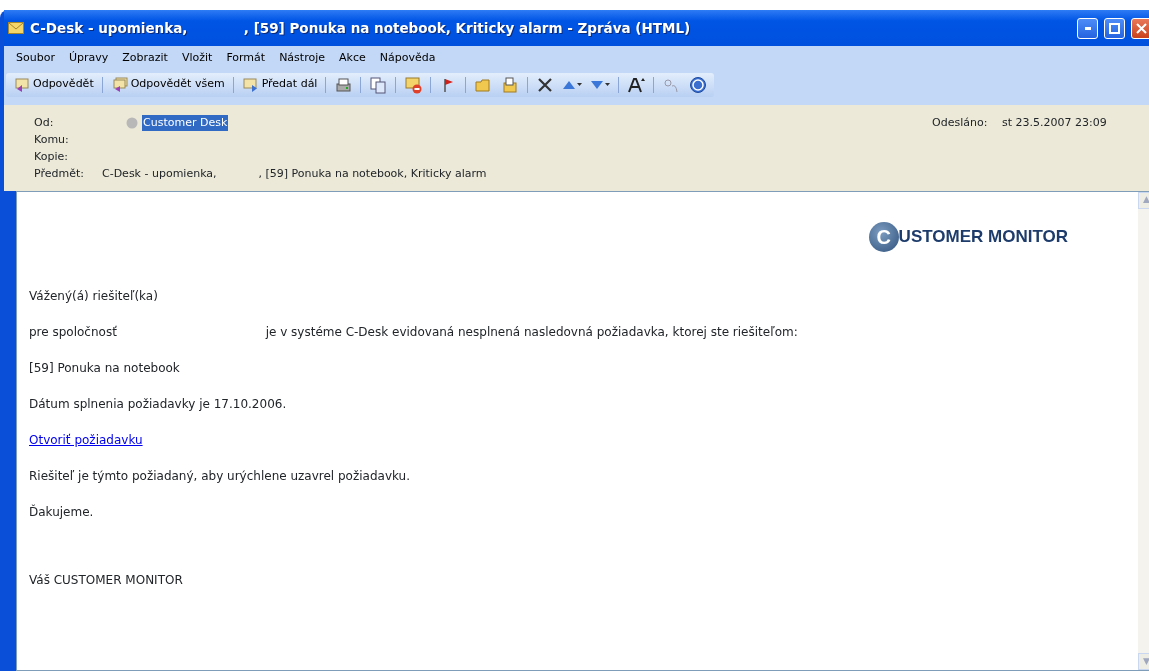  I want to click on menu-item: Akce, so click(352, 58).